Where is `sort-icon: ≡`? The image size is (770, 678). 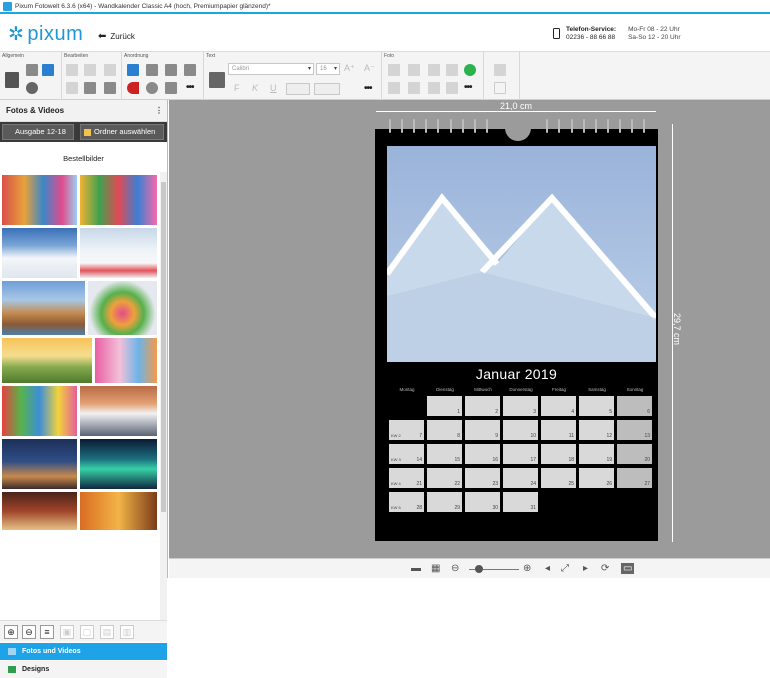 sort-icon: ≡ is located at coordinates (47, 632).